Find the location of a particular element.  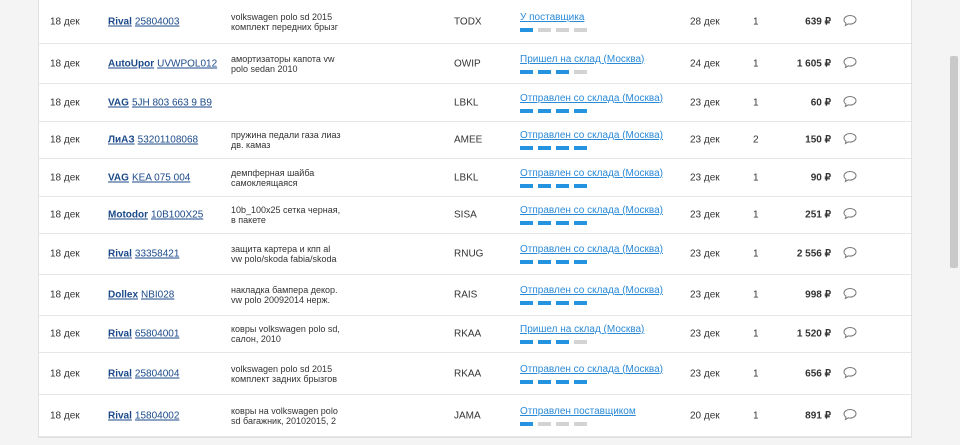

article-link: 25804003 is located at coordinates (157, 21).